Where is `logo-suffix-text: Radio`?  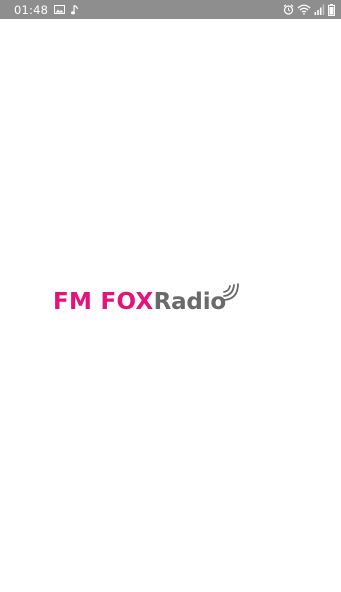
logo-suffix-text: Radio is located at coordinates (190, 302).